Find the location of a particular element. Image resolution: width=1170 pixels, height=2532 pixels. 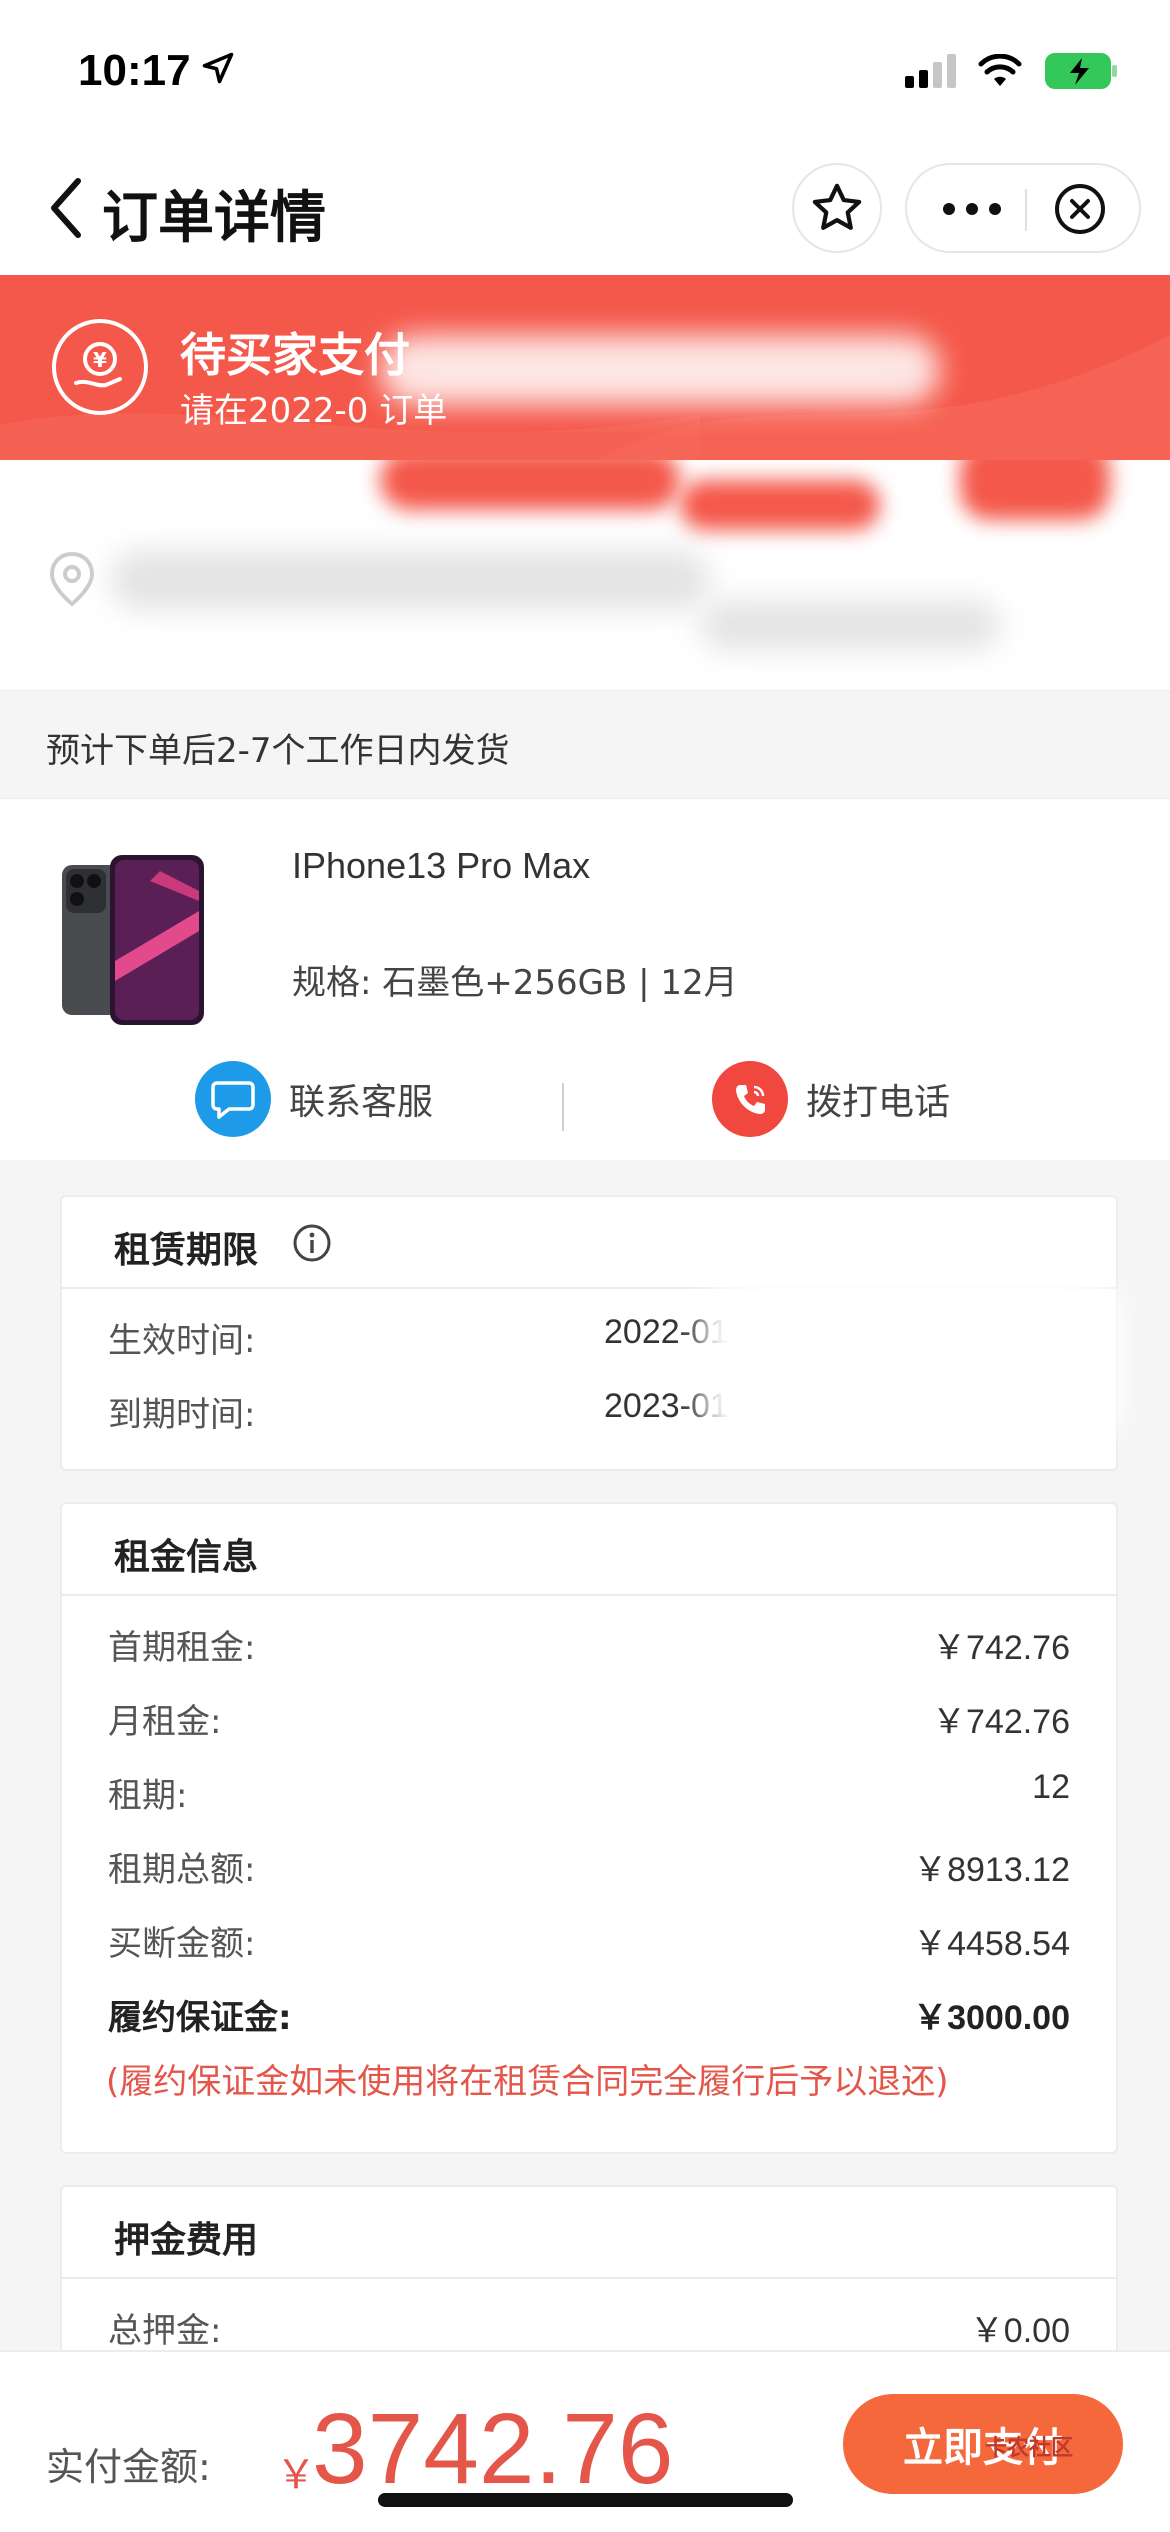

total-rent-label: 租期总额: is located at coordinates (182, 1870).